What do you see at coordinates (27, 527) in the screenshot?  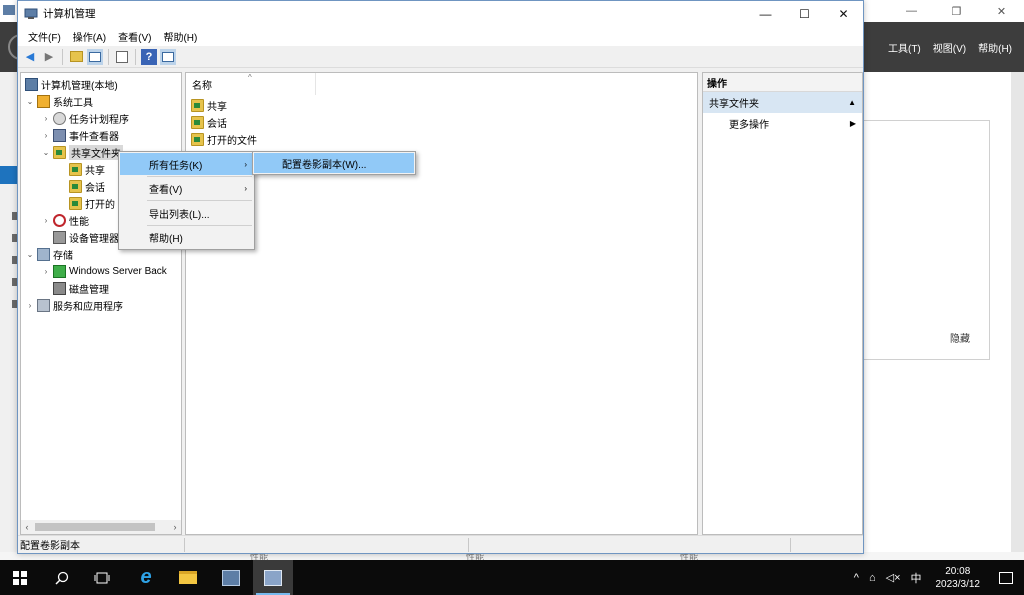 I see `scroll-left-icon: ‹` at bounding box center [27, 527].